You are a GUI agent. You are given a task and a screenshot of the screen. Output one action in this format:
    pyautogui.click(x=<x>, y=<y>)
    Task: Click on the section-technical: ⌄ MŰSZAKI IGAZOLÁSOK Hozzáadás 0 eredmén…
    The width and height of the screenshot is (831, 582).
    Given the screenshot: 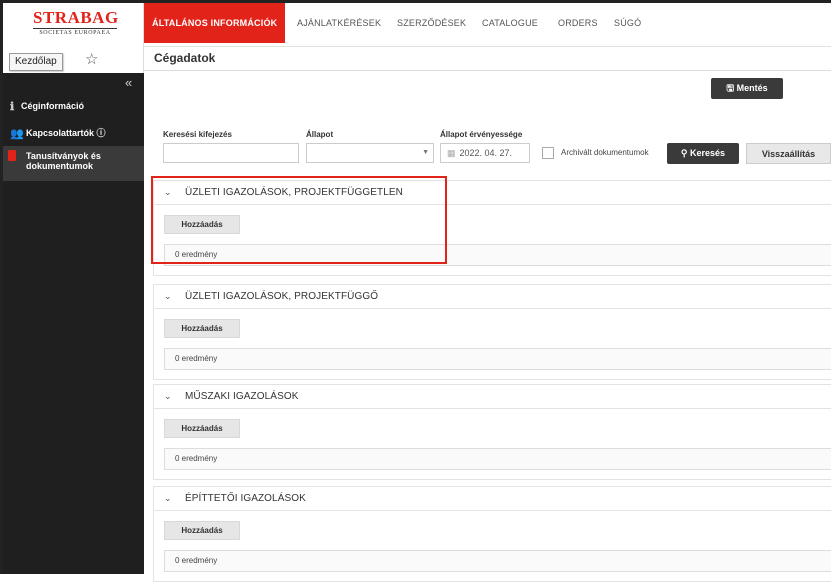 What is the action you would take?
    pyautogui.click(x=492, y=432)
    